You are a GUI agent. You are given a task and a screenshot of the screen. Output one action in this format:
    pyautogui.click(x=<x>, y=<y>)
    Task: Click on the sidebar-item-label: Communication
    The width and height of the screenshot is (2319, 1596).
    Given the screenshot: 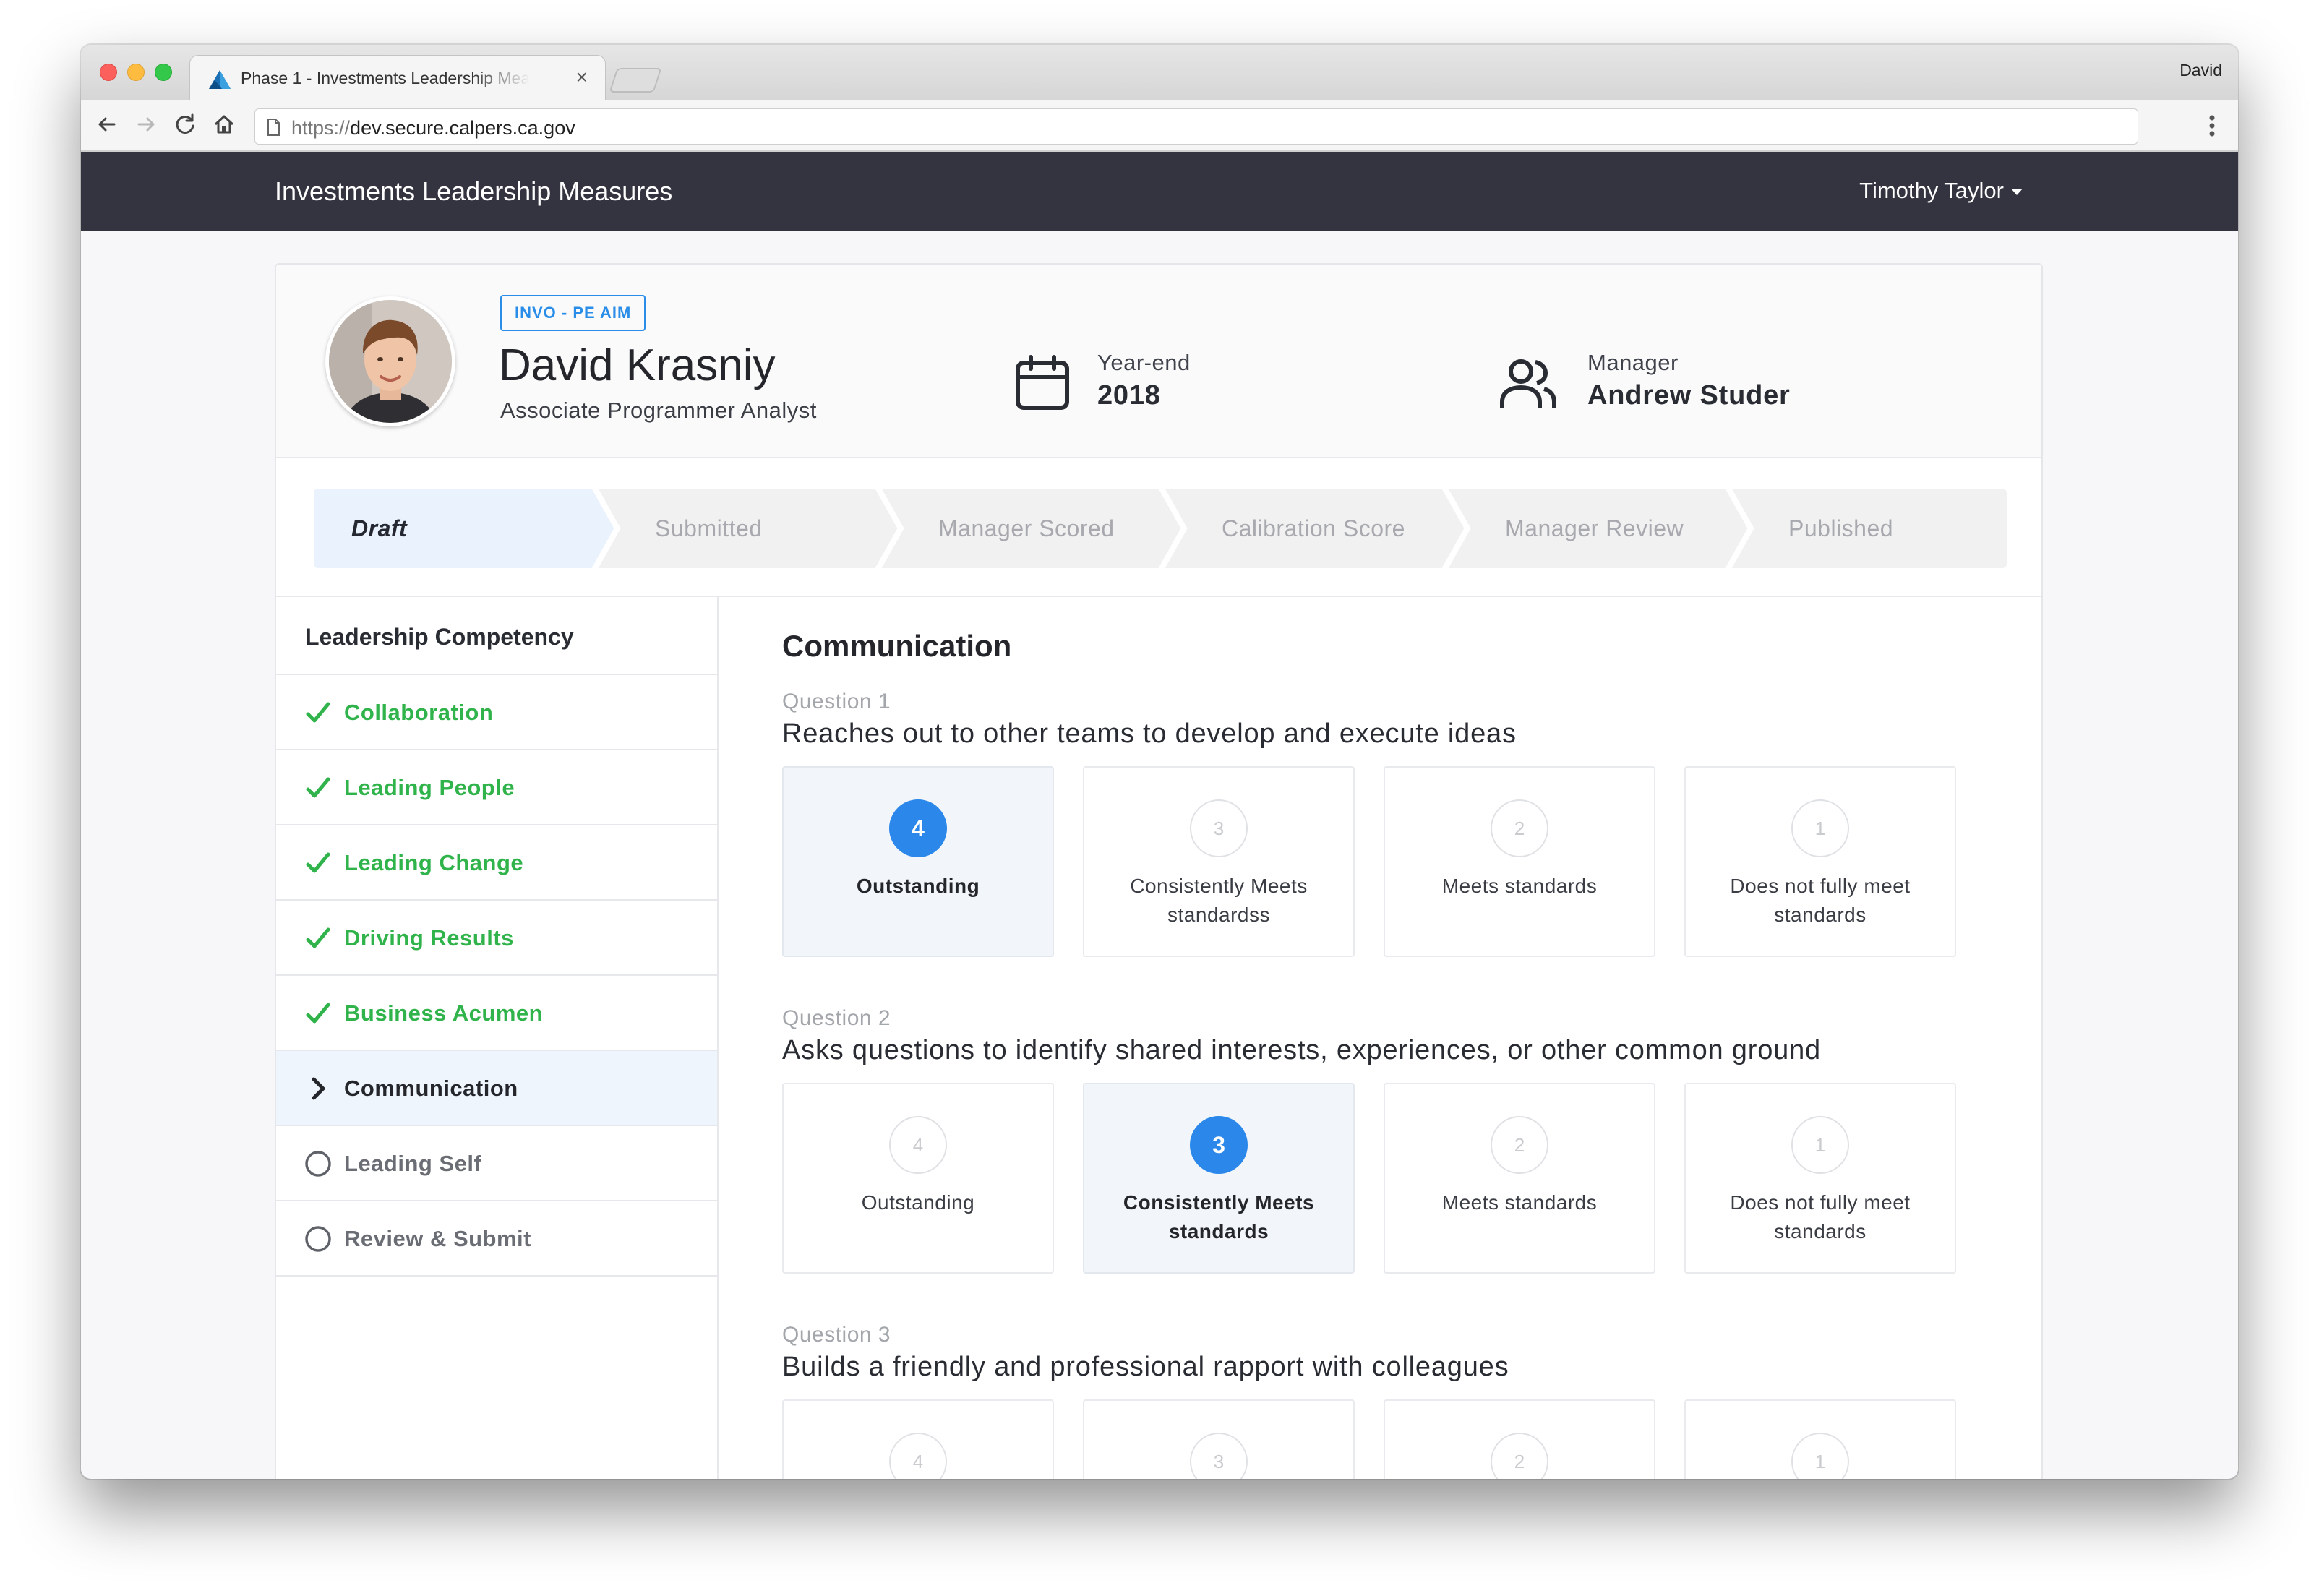 What is the action you would take?
    pyautogui.click(x=431, y=1088)
    